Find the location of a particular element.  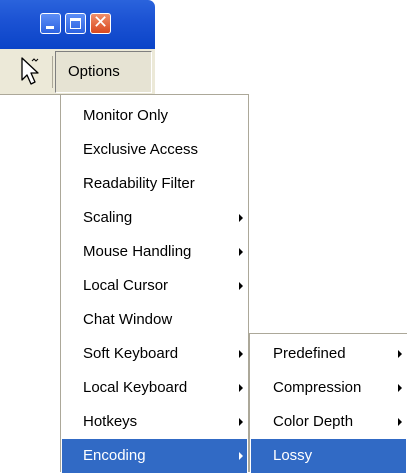

menu-item-monitor-only: Monitor Only is located at coordinates (154, 116).